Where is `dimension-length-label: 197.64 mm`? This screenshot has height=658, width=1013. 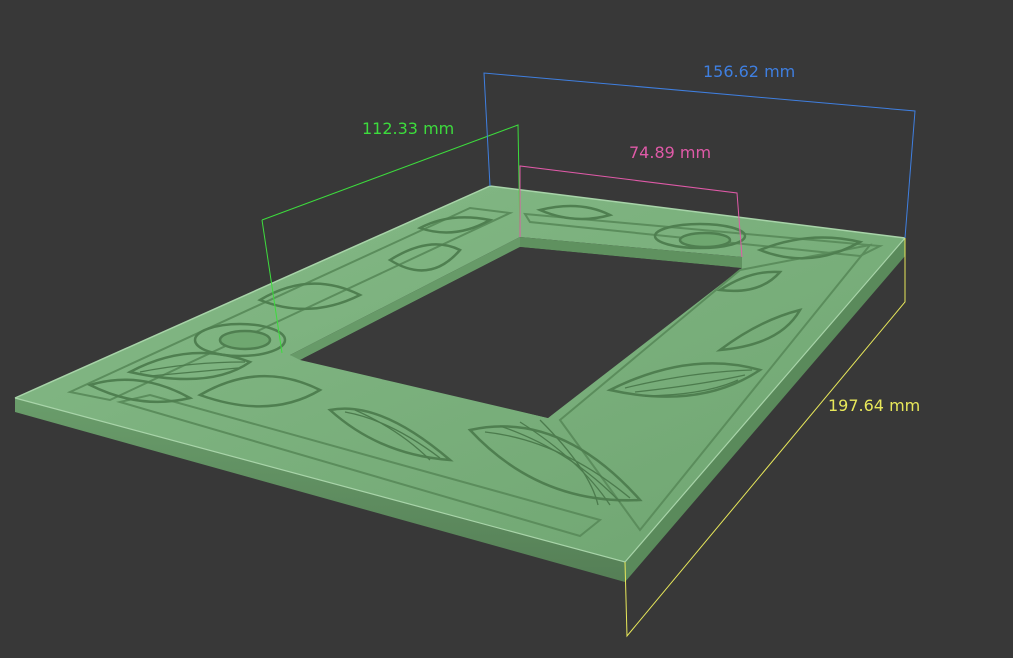
dimension-length-label: 197.64 mm is located at coordinates (874, 405).